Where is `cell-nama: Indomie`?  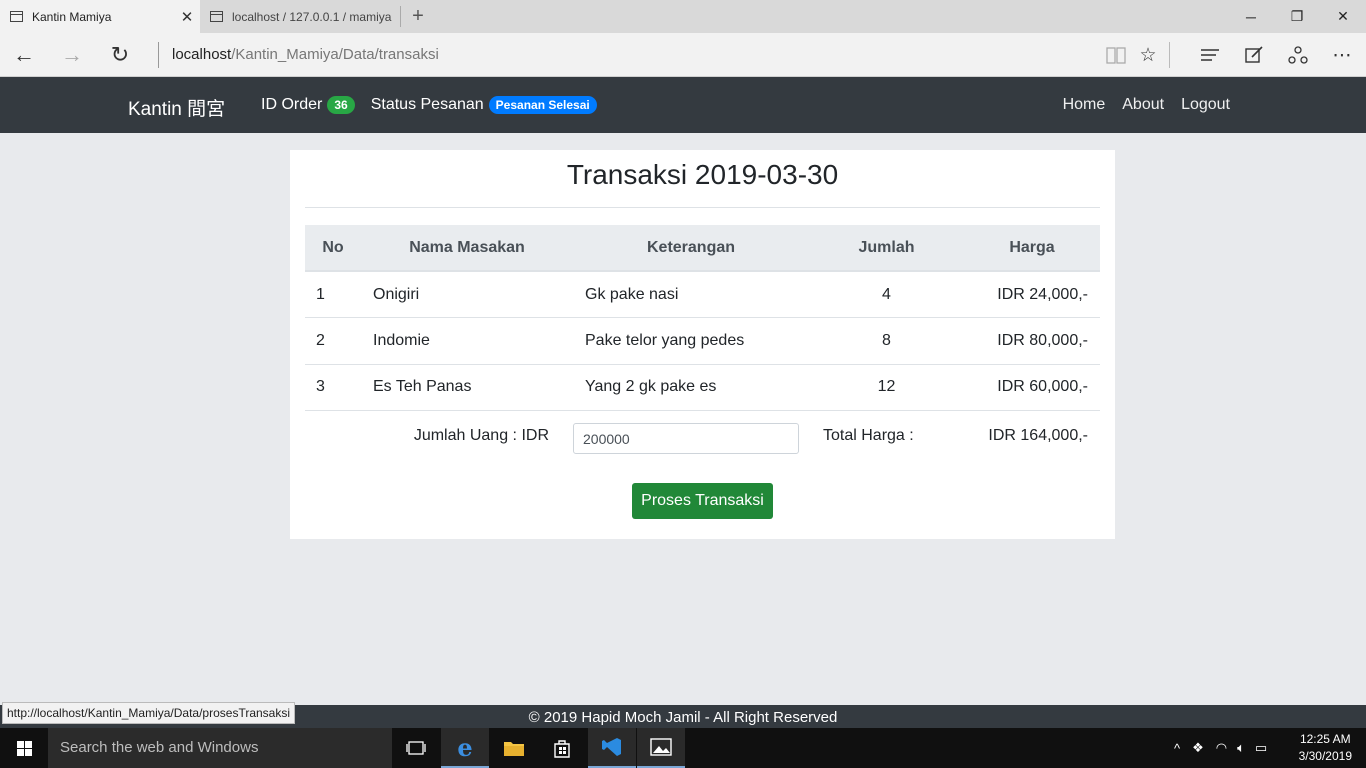 cell-nama: Indomie is located at coordinates (401, 340).